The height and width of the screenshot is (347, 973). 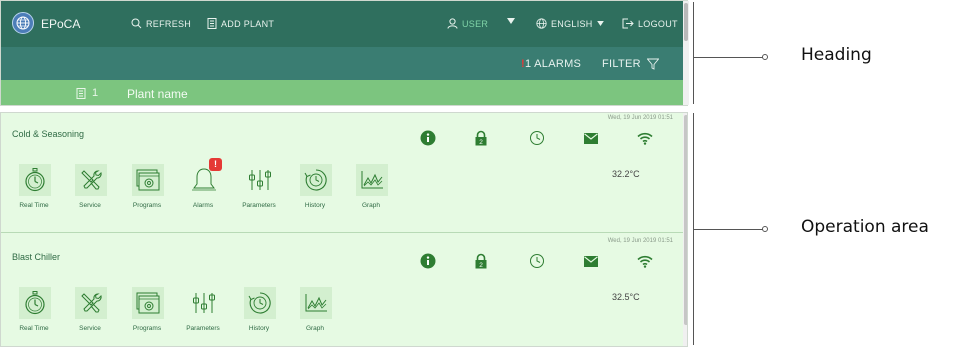 I want to click on globe-icon, so click(x=541, y=23).